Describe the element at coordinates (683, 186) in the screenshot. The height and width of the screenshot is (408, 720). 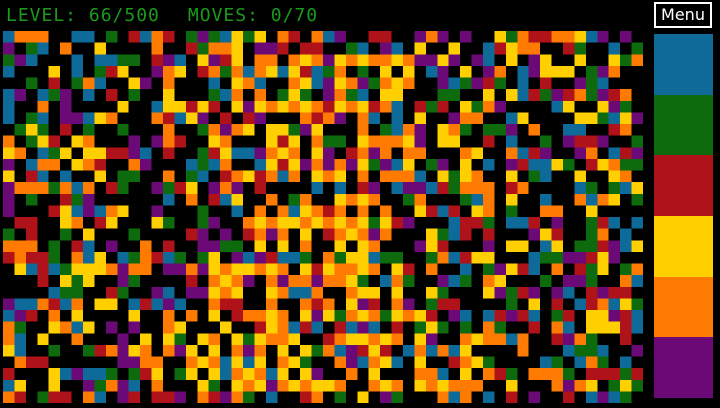
I see `palette-swatch-red` at that location.